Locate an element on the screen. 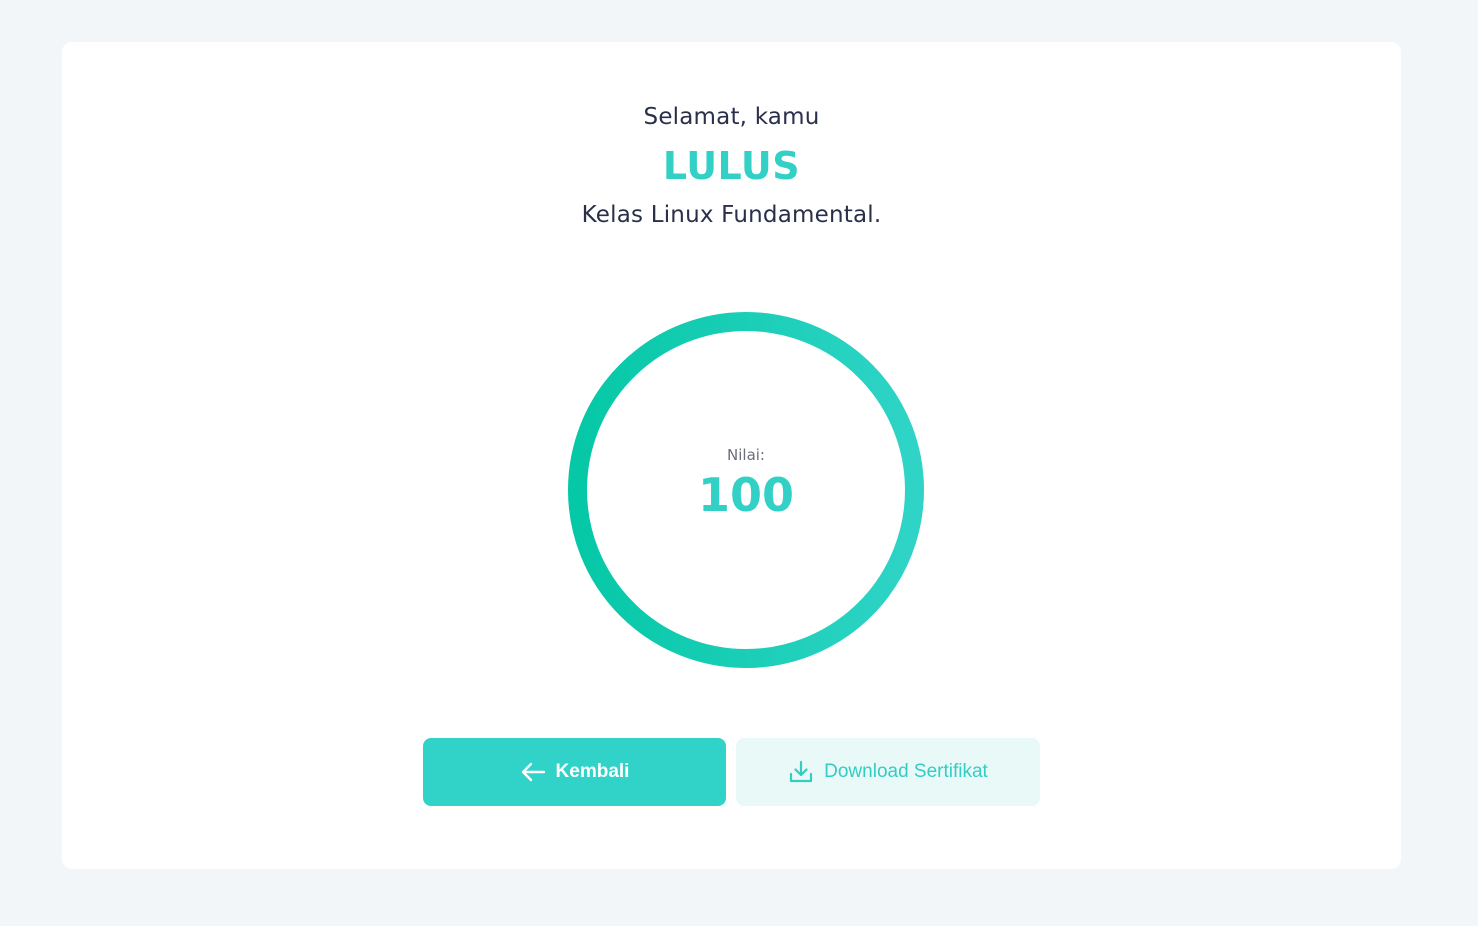 The image size is (1478, 926). score-value: 100 is located at coordinates (746, 495).